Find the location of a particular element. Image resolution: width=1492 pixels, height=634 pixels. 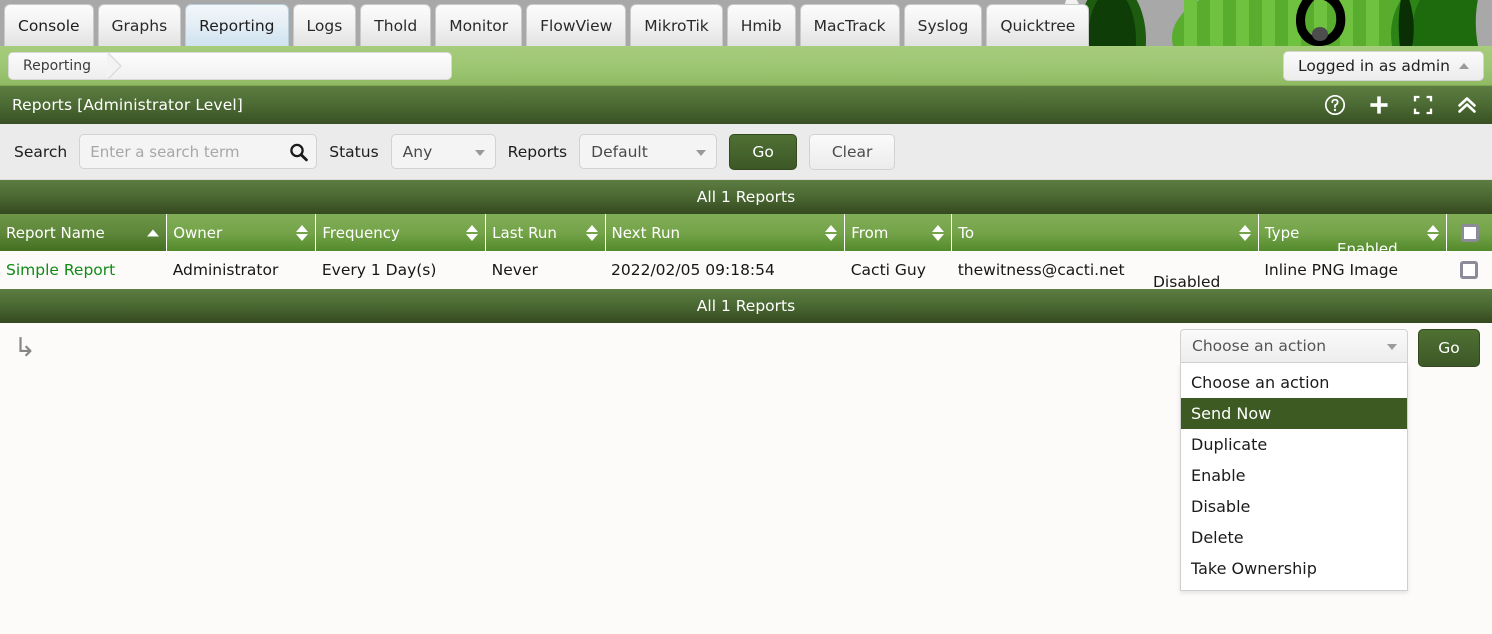

reports-label: Reports is located at coordinates (537, 151).